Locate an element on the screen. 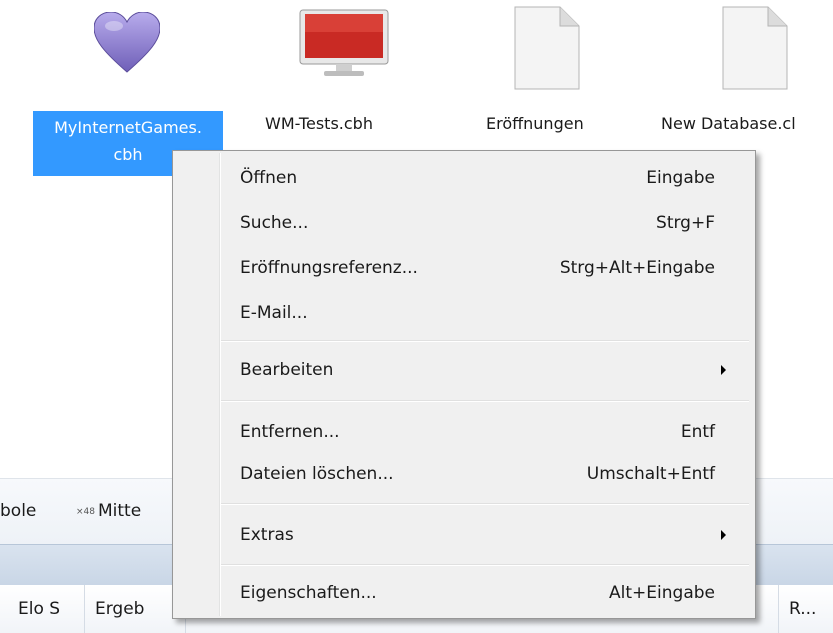  menu-item-shortcut: Eingabe is located at coordinates (680, 178).